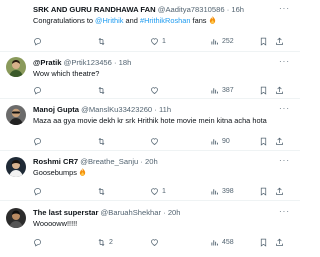  Describe the element at coordinates (88, 62) in the screenshot. I see `author-handle: @Prtik123456` at that location.